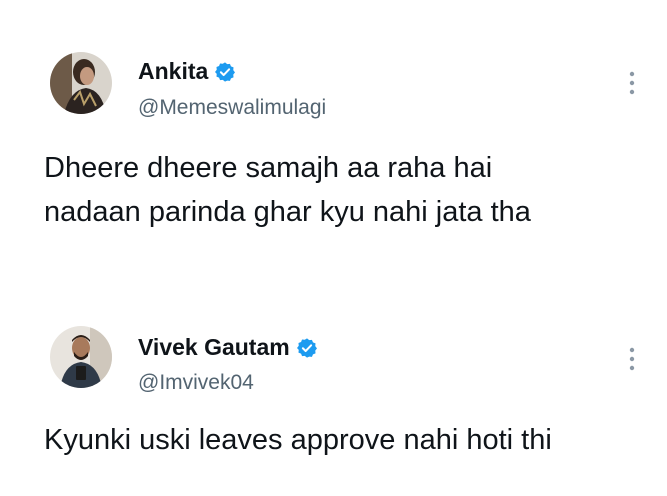 The height and width of the screenshot is (496, 667). What do you see at coordinates (214, 347) in the screenshot?
I see `display-name: Vivek Gautam` at bounding box center [214, 347].